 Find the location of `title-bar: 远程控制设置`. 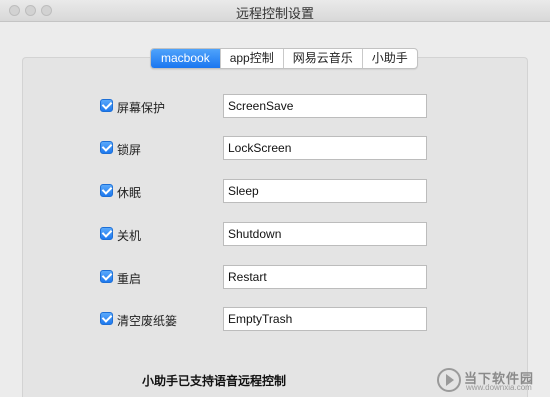

title-bar: 远程控制设置 is located at coordinates (275, 11).